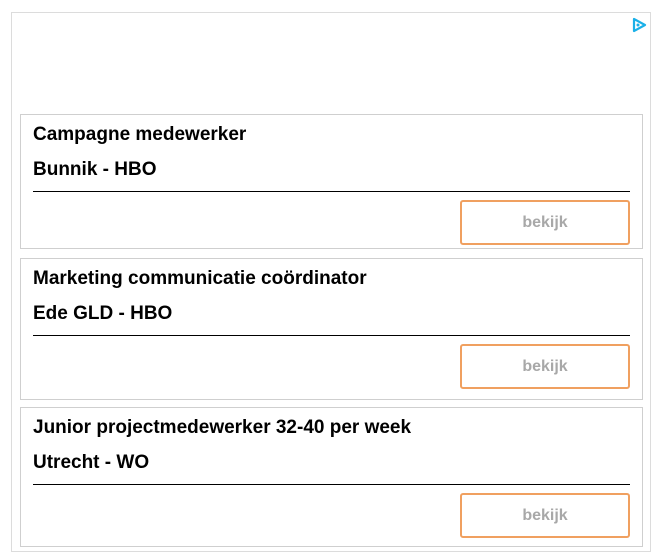 The height and width of the screenshot is (552, 653). I want to click on job-title: Marketing communicatie coördinator, so click(194, 279).